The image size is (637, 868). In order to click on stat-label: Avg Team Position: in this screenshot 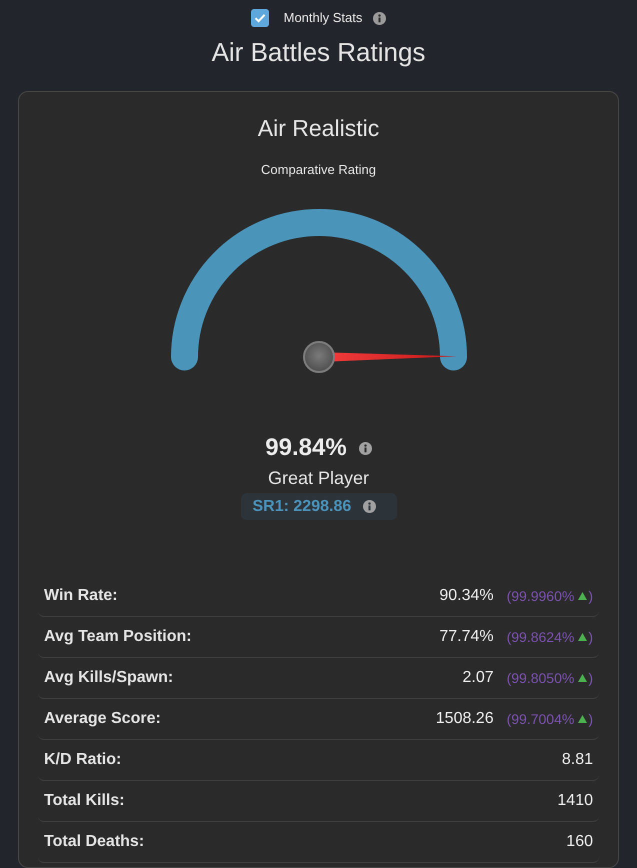, I will do `click(118, 637)`.